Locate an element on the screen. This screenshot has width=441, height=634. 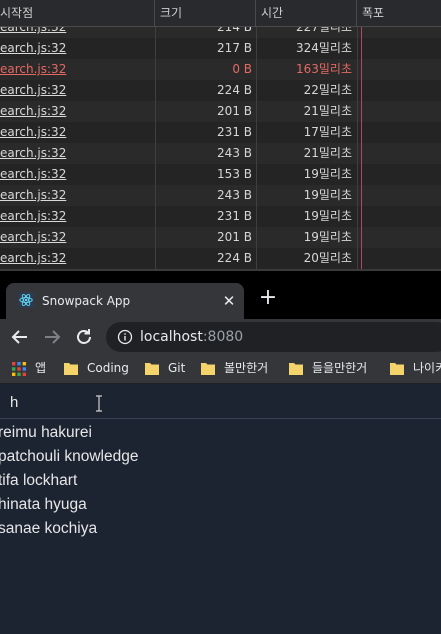
network-request-row: earch.js:32 201 B 19밀리초 is located at coordinates (220, 237).